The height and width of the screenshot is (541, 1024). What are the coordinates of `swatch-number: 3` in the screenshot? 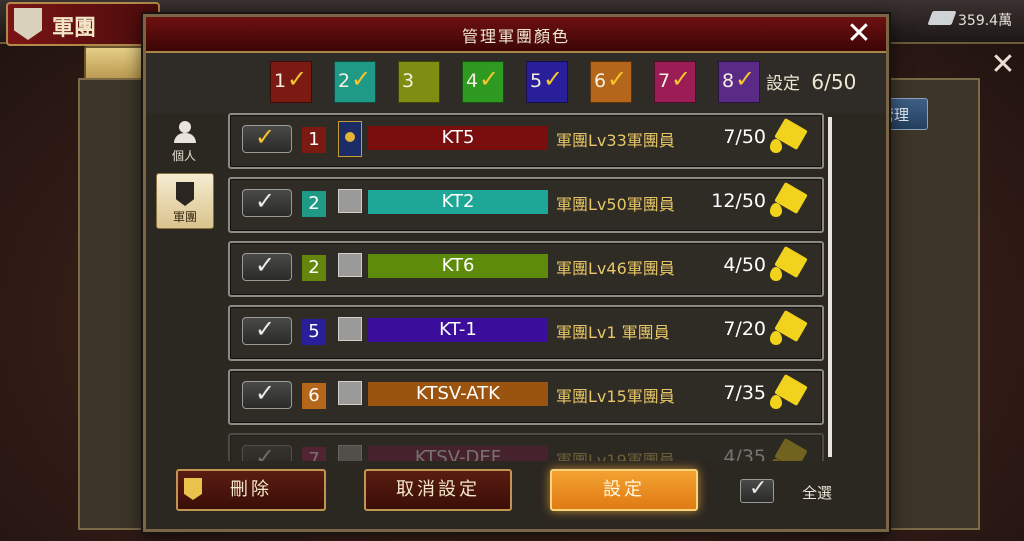 It's located at (408, 81).